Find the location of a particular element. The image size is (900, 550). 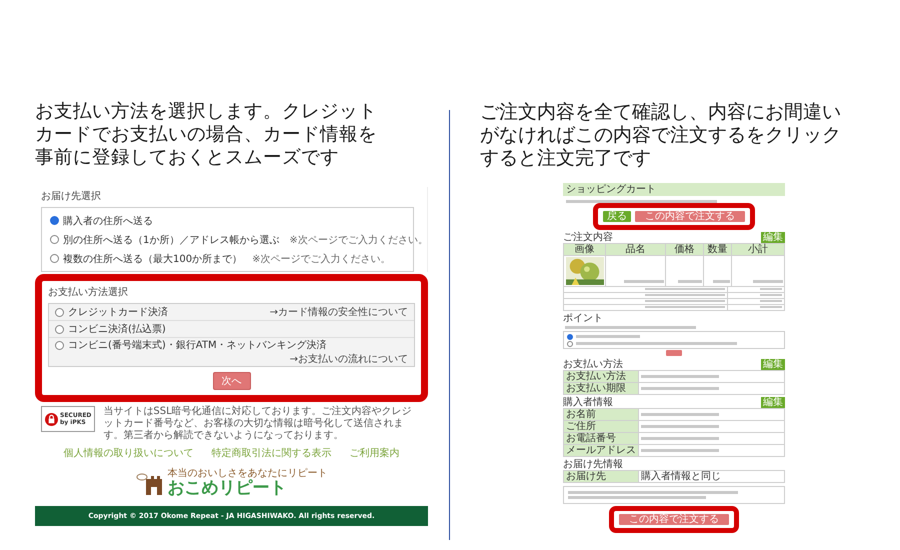

section-title: お支払い方法選択 is located at coordinates (88, 292).